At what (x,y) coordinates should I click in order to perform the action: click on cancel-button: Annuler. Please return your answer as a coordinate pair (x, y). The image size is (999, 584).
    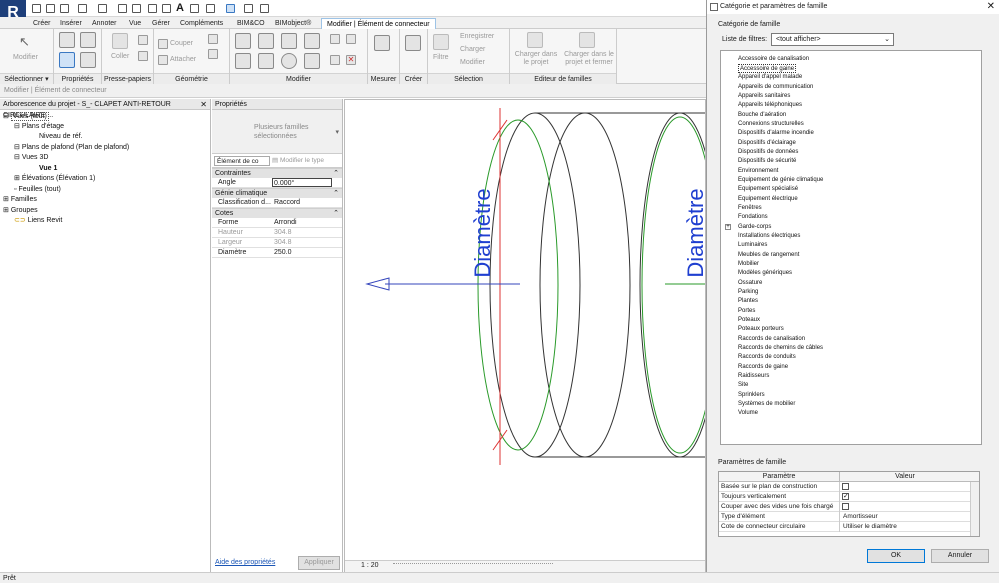
    Looking at the image, I should click on (960, 556).